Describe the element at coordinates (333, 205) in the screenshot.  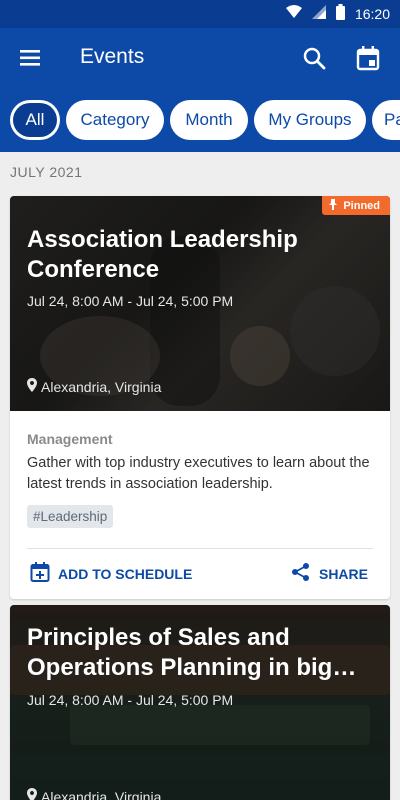
I see `pin-icon` at that location.